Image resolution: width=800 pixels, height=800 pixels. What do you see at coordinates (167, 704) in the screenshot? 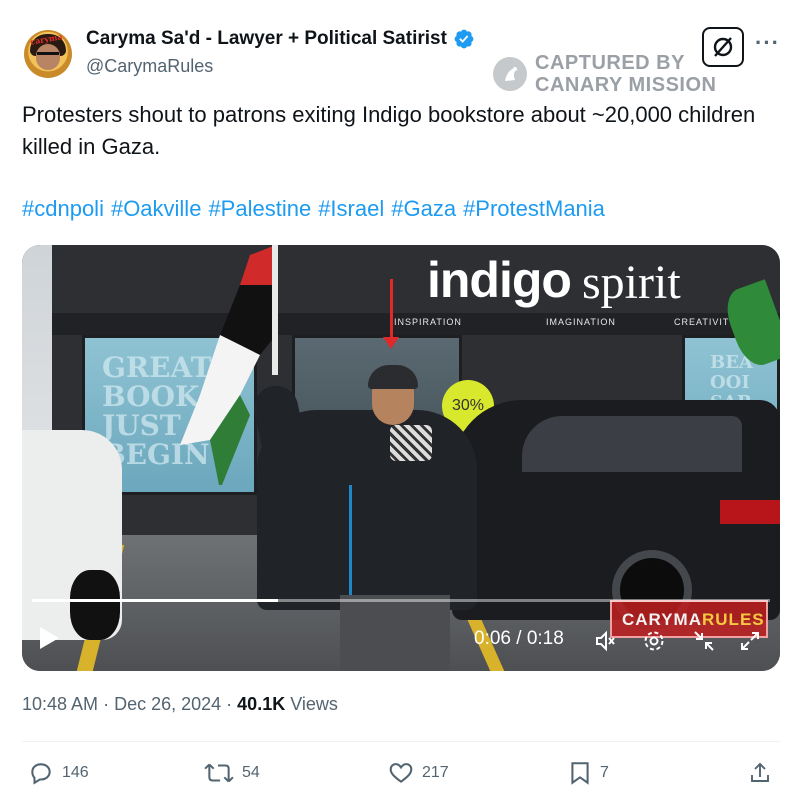
I see `tweet-date: Dec 26, 2024` at bounding box center [167, 704].